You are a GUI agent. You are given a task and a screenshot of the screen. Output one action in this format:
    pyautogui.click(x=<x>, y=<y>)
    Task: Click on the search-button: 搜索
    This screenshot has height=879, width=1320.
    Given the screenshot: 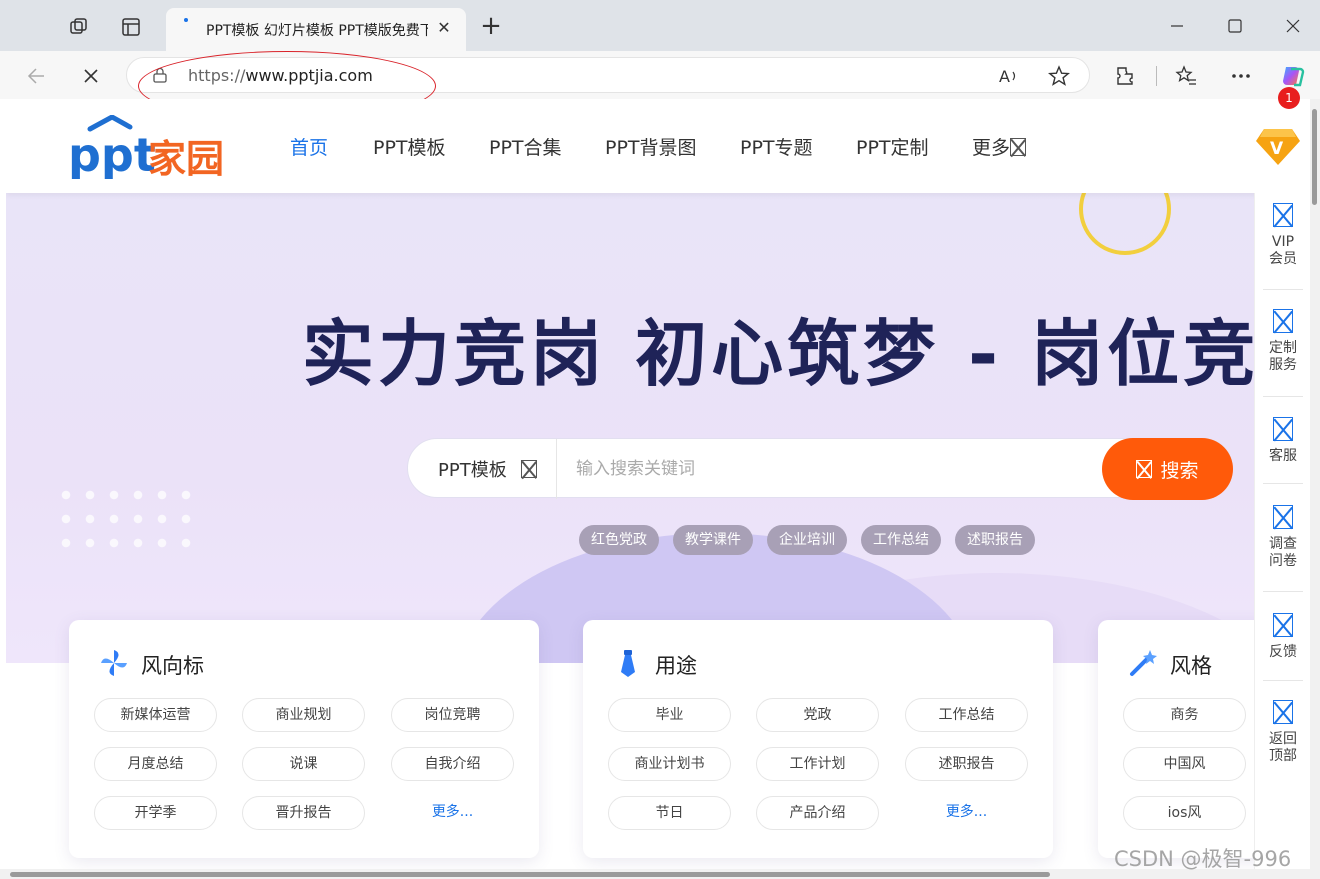 What is the action you would take?
    pyautogui.click(x=1167, y=469)
    